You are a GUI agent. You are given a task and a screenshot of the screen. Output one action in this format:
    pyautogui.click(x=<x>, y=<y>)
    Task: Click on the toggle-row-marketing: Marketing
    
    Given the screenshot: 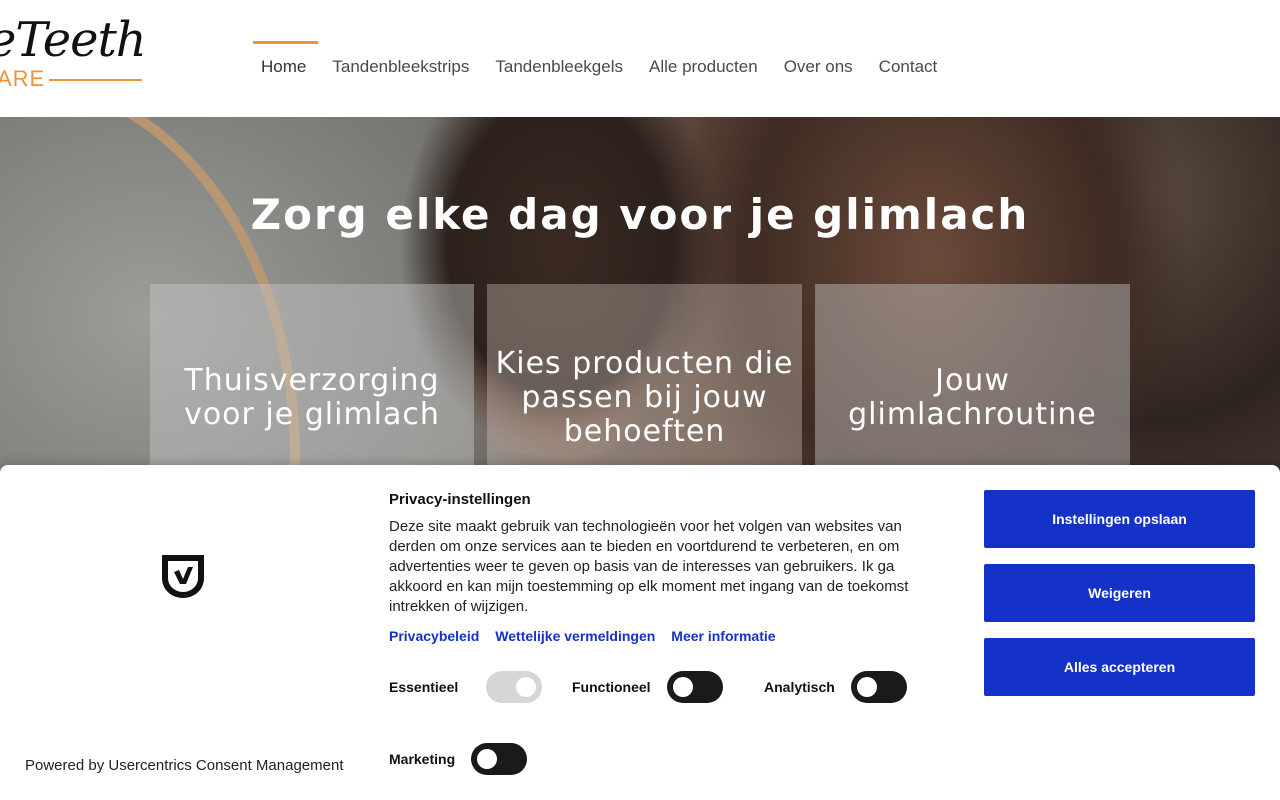 What is the action you would take?
    pyautogui.click(x=458, y=759)
    